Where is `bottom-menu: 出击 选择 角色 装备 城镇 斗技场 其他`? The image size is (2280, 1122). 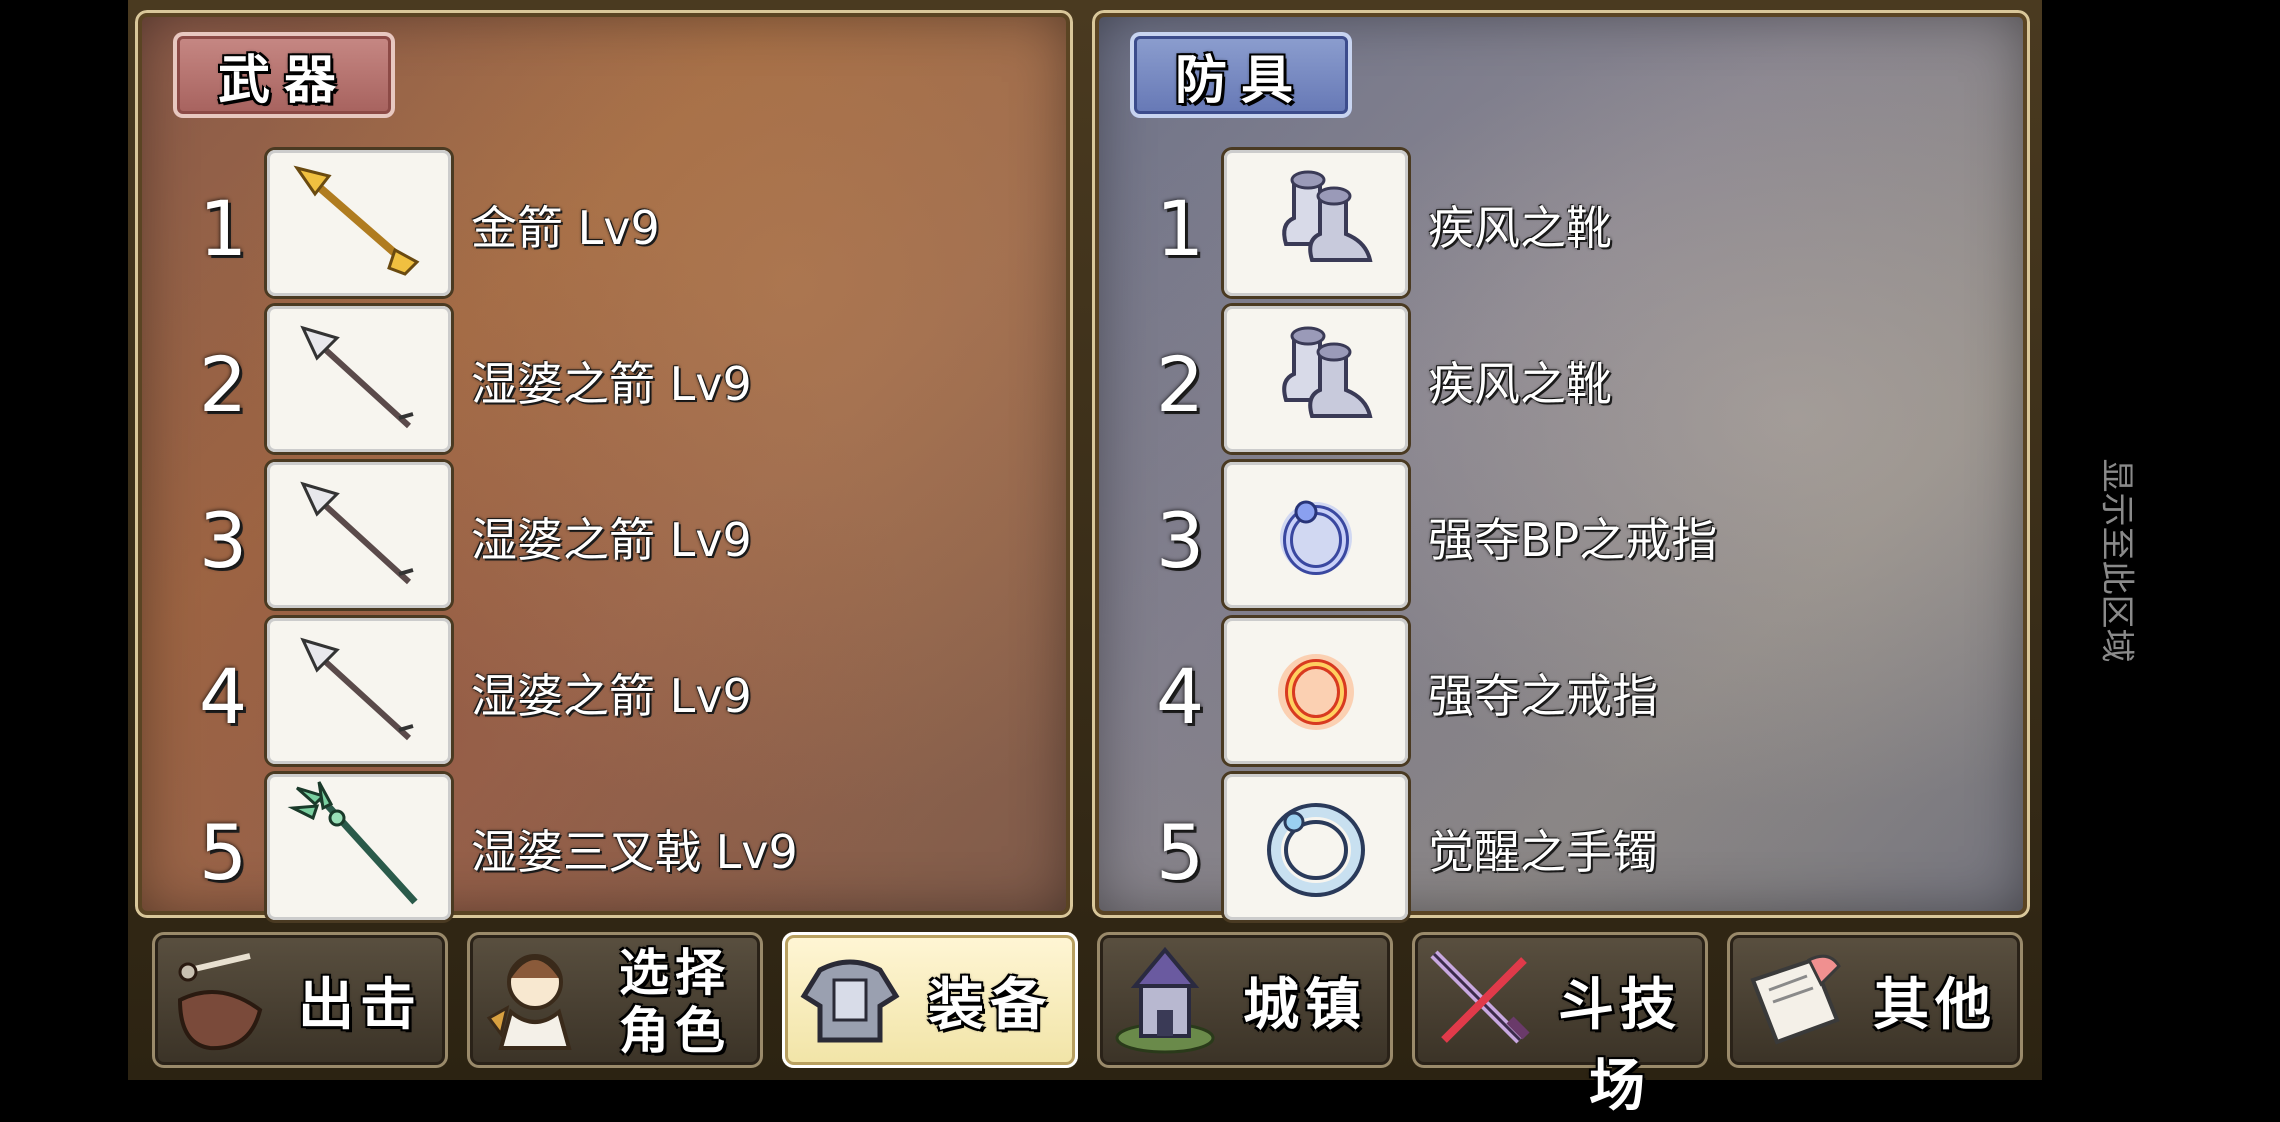 bottom-menu: 出击 选择 角色 装备 城镇 斗技场 其他 is located at coordinates (1086, 1023).